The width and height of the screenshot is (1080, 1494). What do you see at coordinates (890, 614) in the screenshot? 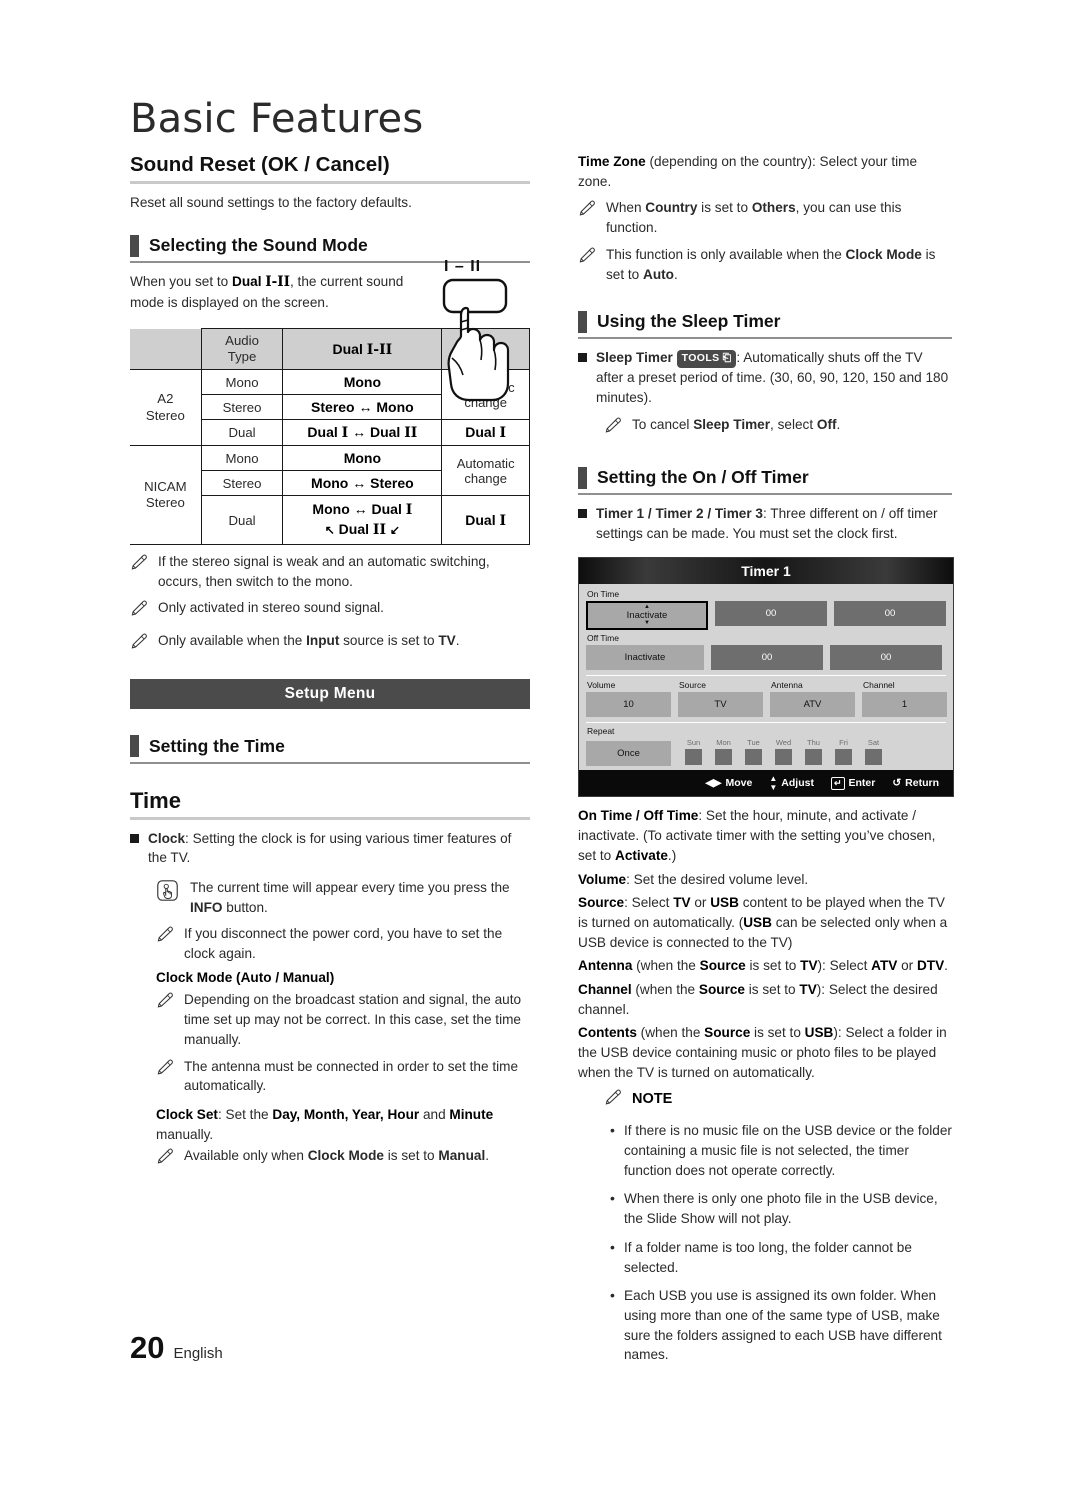
I see `osd-on-time-minute-field: 00` at bounding box center [890, 614].